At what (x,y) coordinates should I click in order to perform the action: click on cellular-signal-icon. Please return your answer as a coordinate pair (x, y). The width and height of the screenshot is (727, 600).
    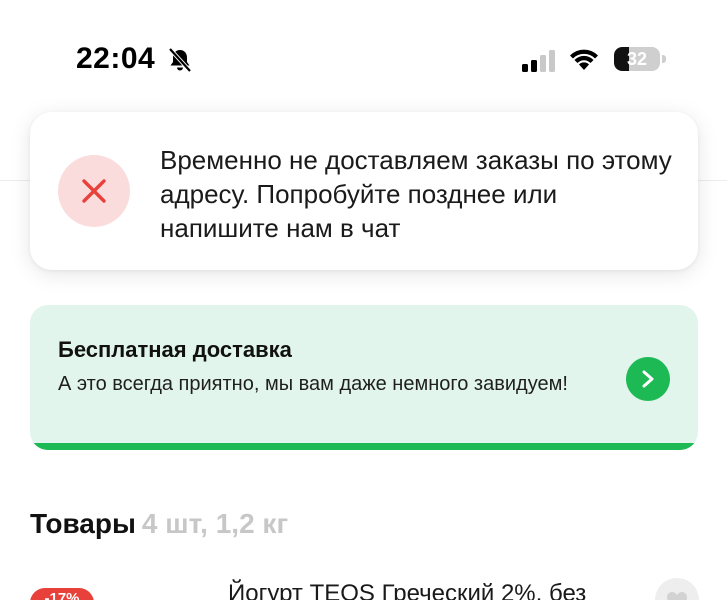
    Looking at the image, I should click on (540, 61).